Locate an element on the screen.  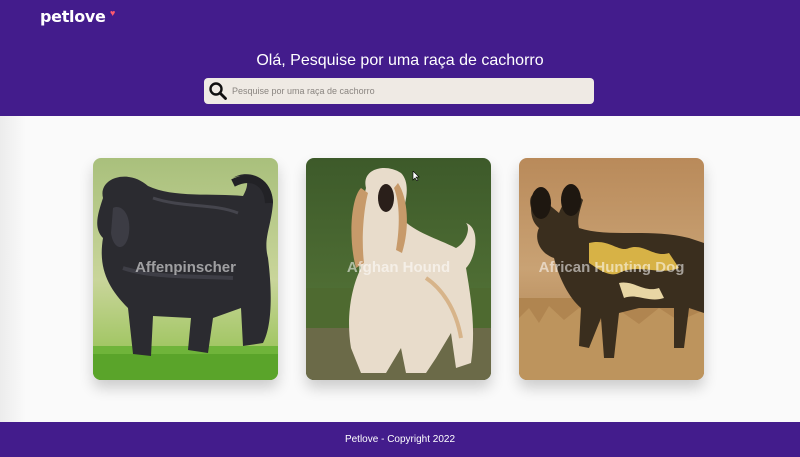
copyright-text: Petlove - Copyright 2022 is located at coordinates (400, 439).